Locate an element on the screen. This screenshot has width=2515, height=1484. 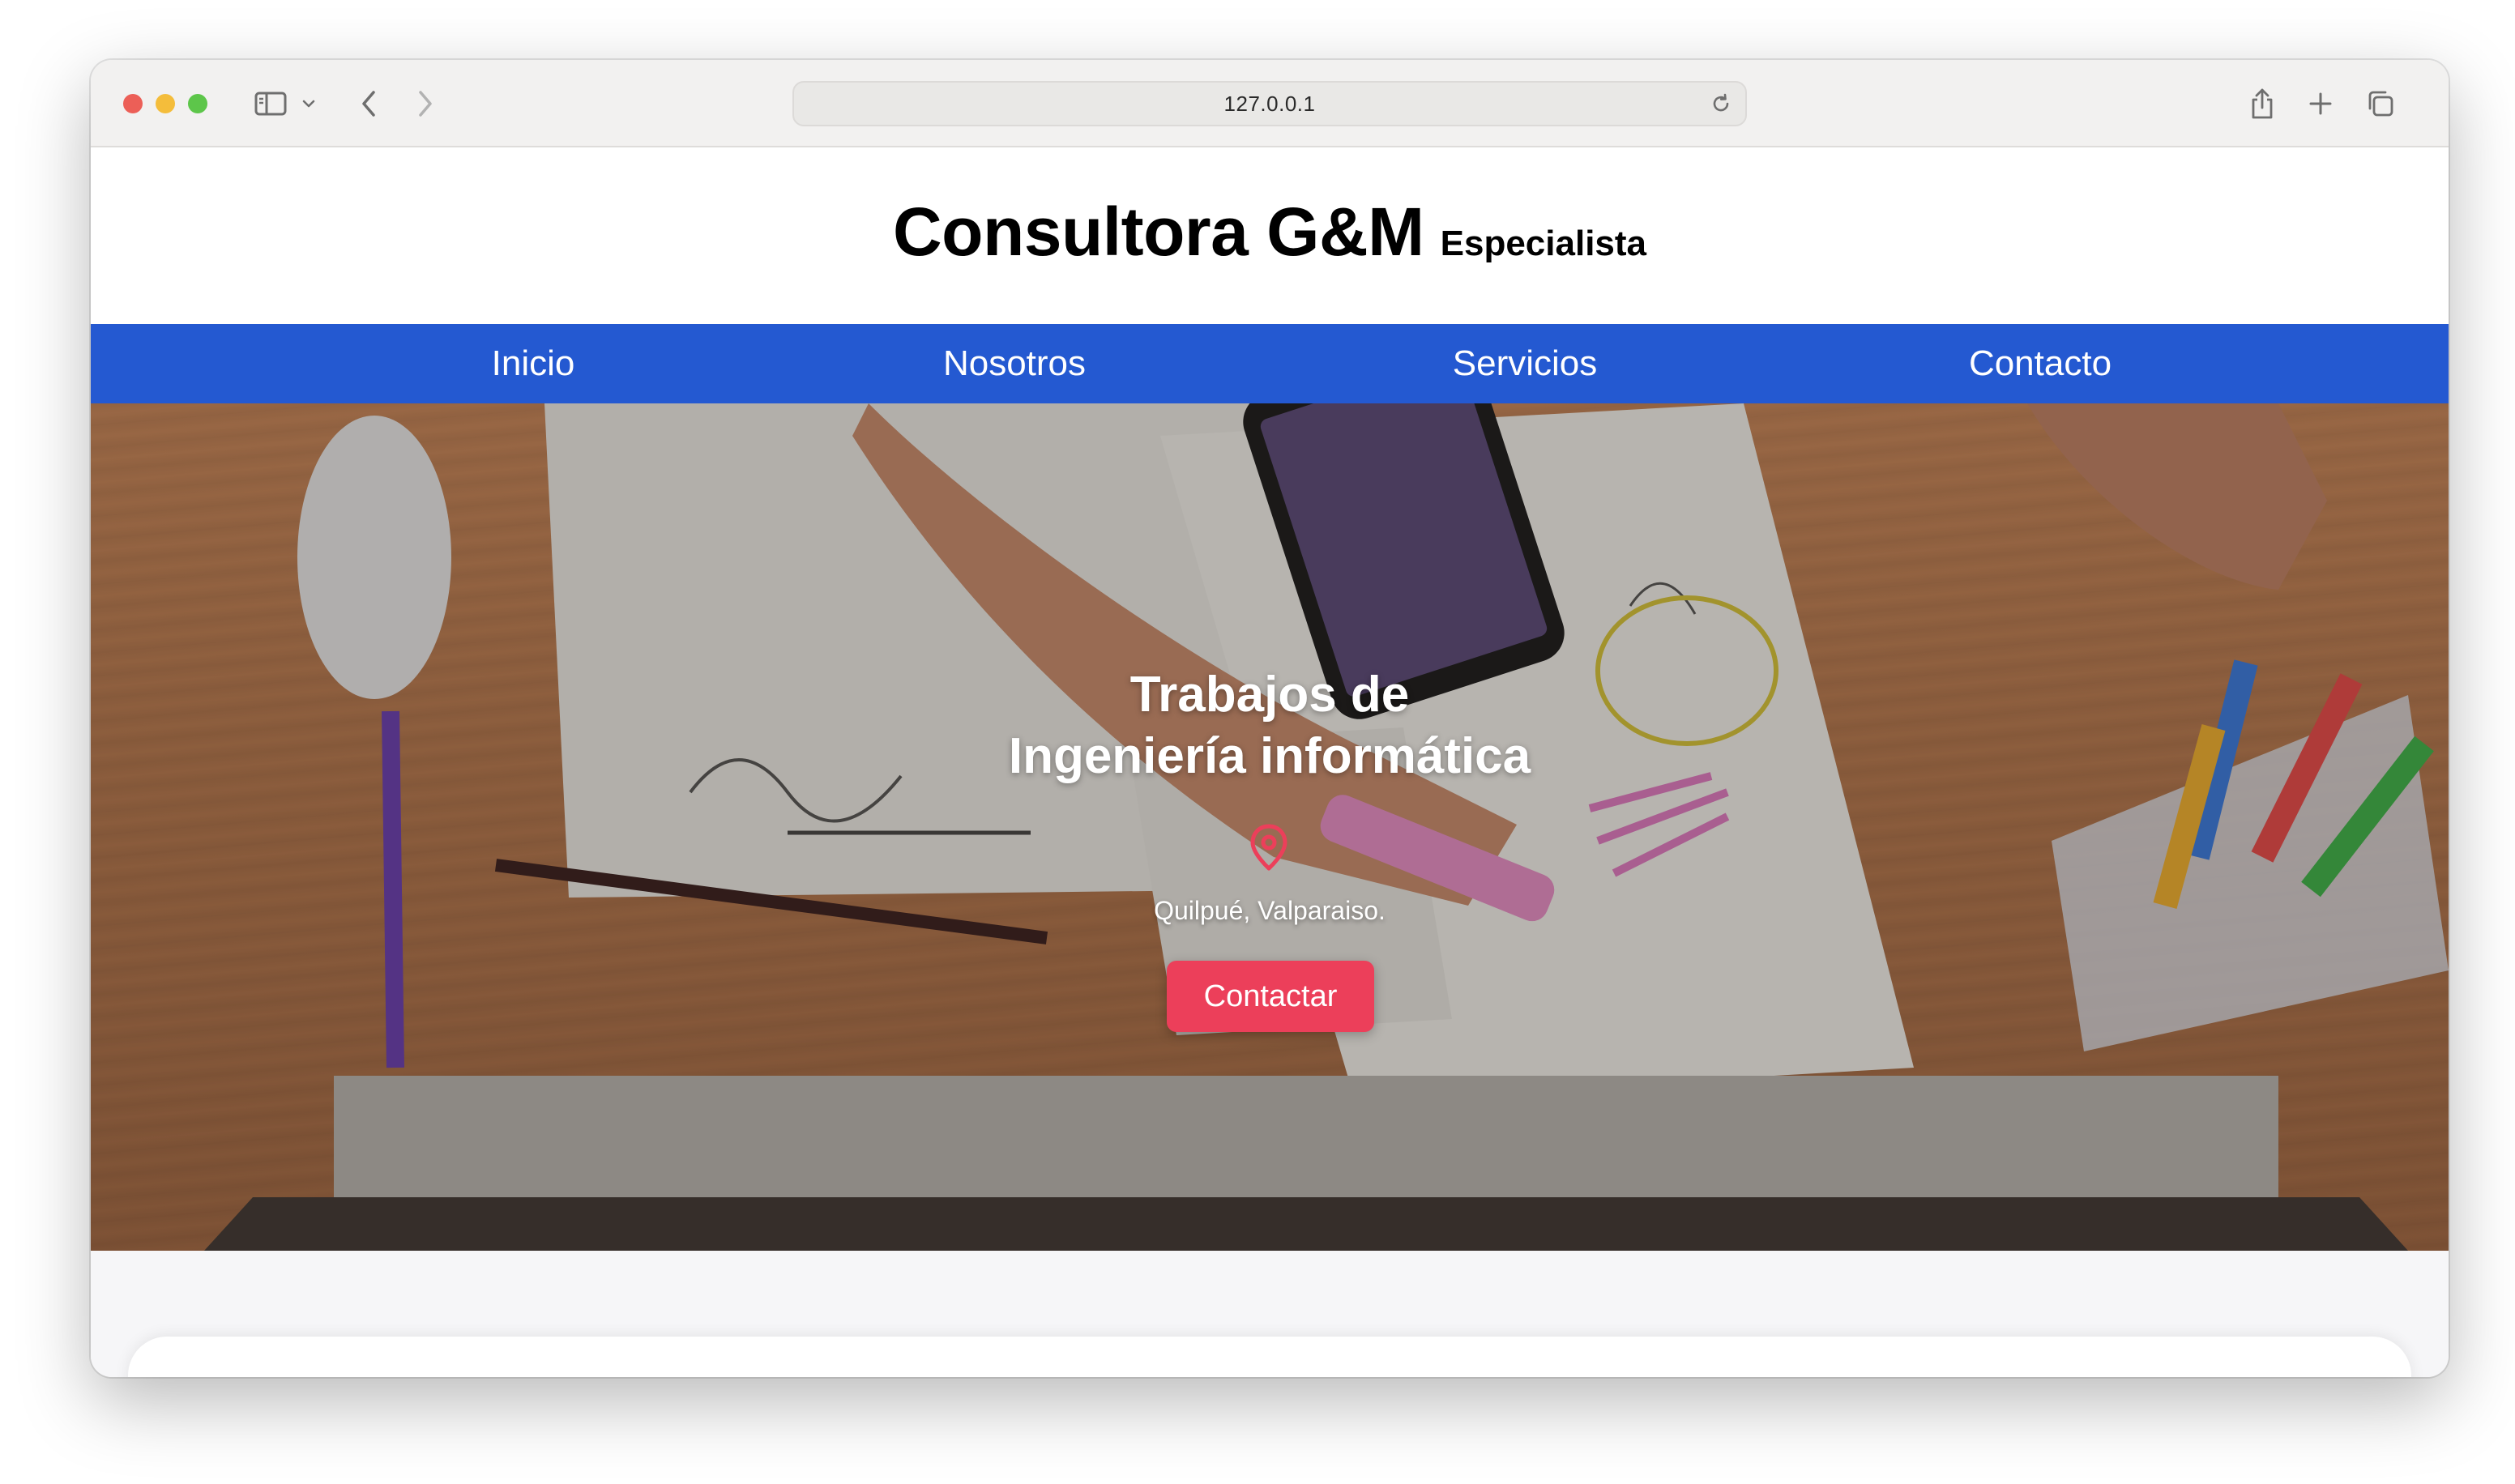
forward-button is located at coordinates (426, 104).